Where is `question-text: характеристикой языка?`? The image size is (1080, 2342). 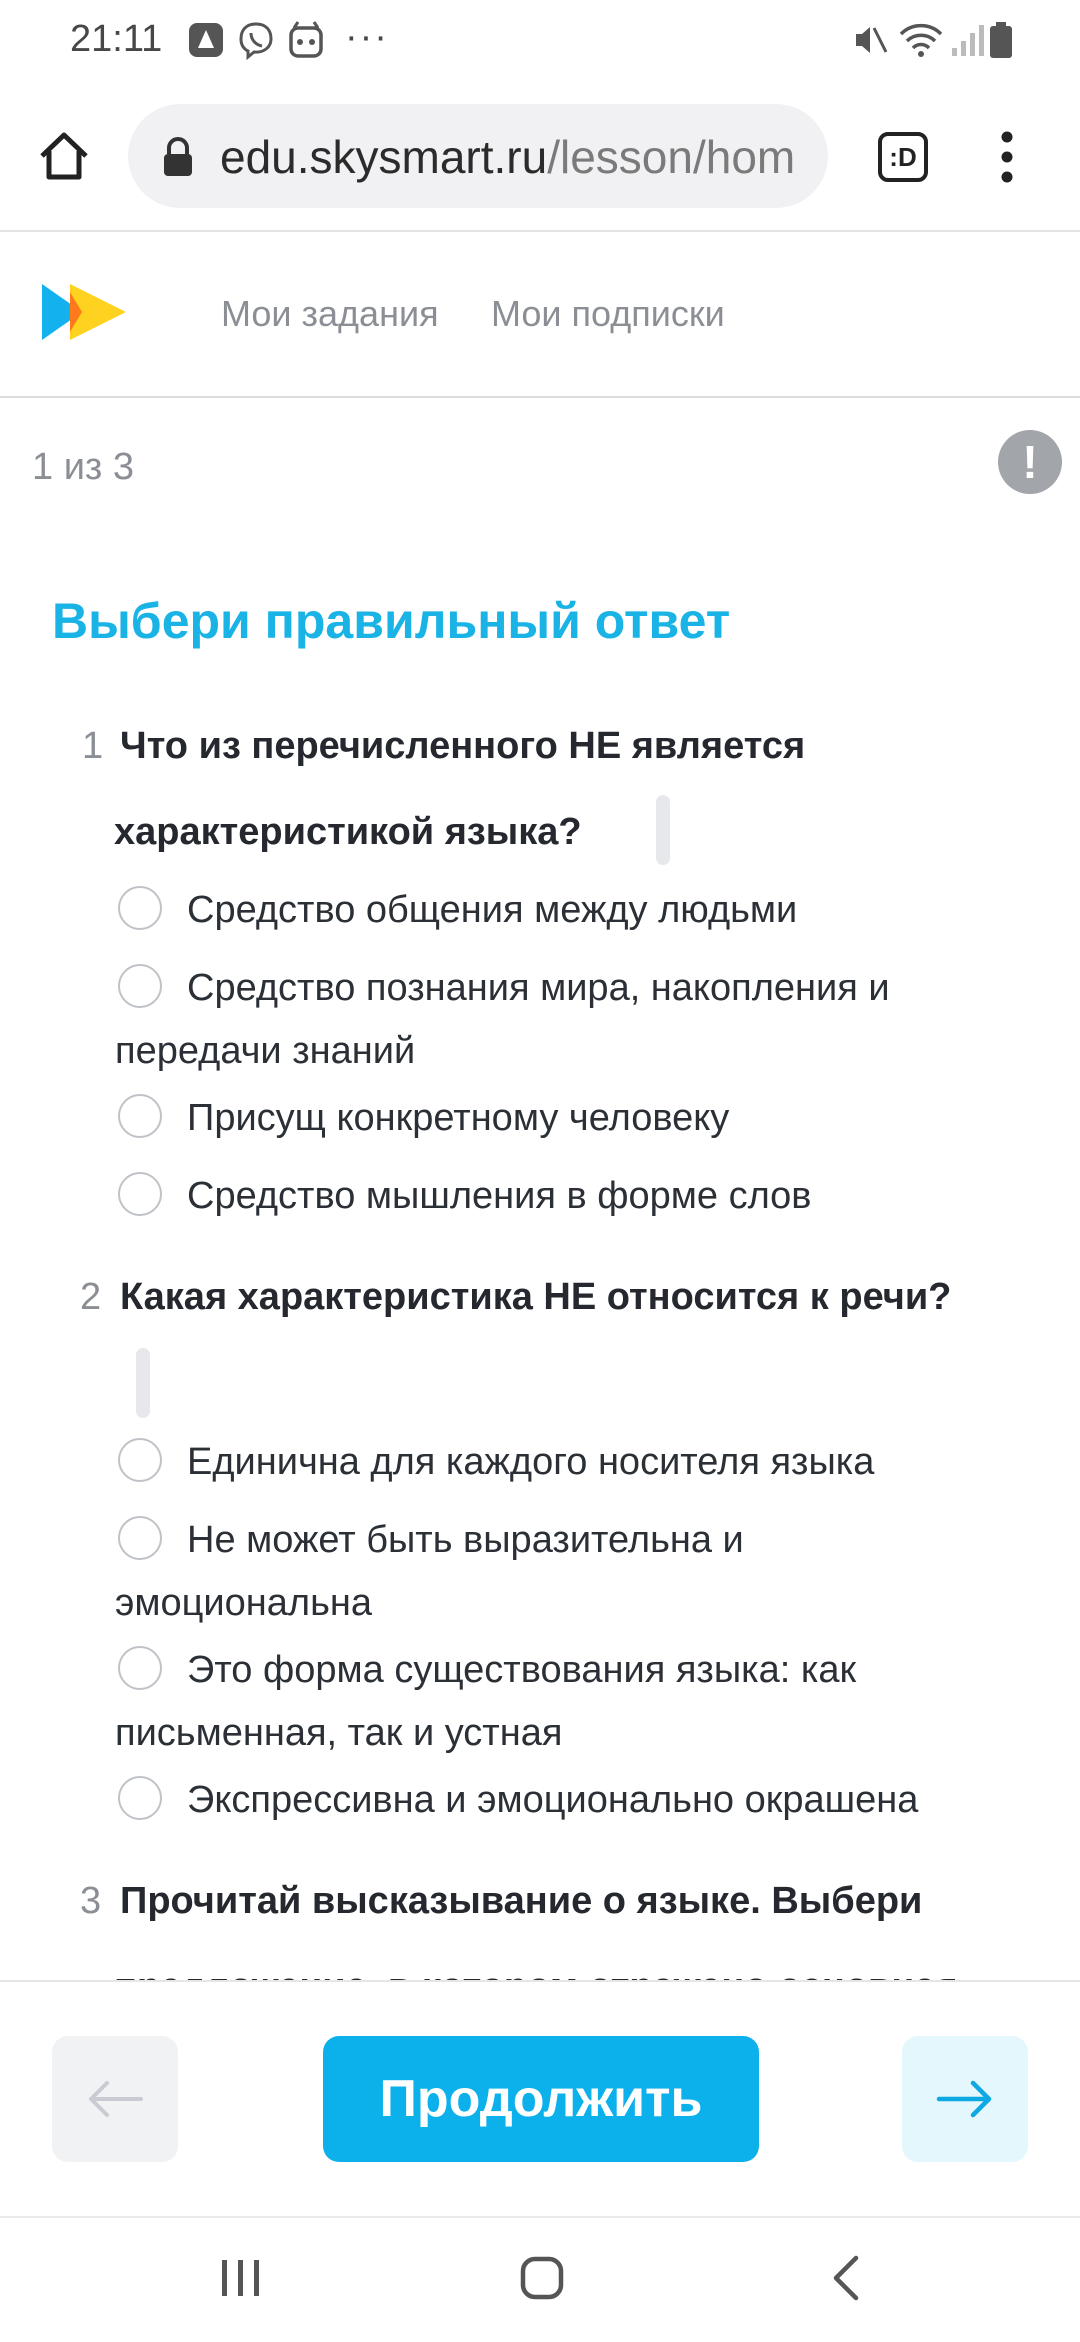
question-text: характеристикой языка? is located at coordinates (348, 832).